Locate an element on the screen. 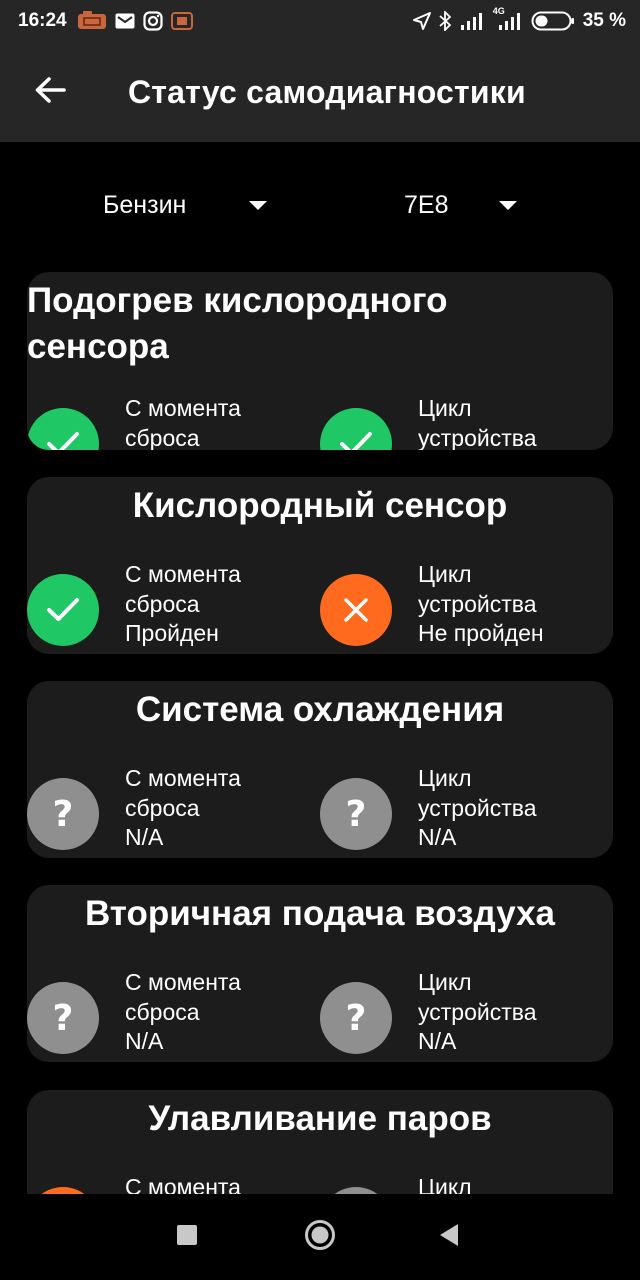  page-title: Статус самодиагностики is located at coordinates (327, 91).